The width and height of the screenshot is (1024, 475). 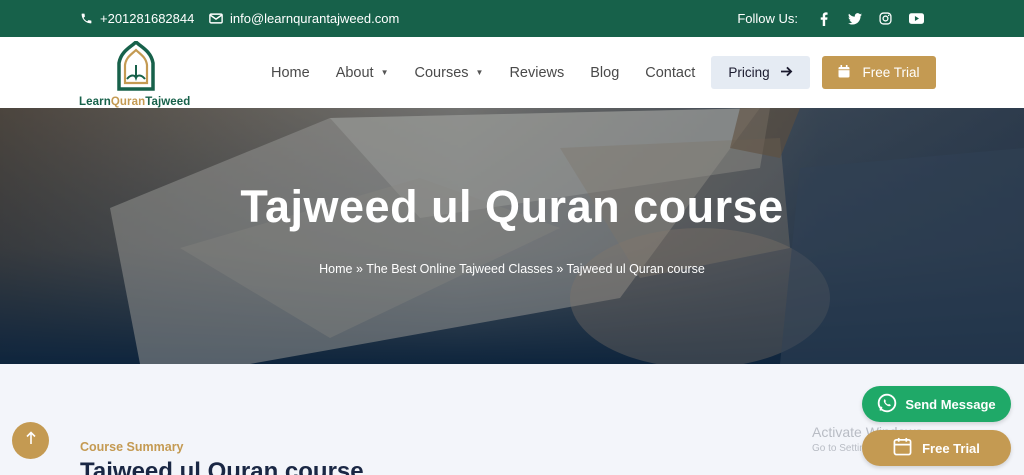 I want to click on facebook-icon, so click(x=823, y=18).